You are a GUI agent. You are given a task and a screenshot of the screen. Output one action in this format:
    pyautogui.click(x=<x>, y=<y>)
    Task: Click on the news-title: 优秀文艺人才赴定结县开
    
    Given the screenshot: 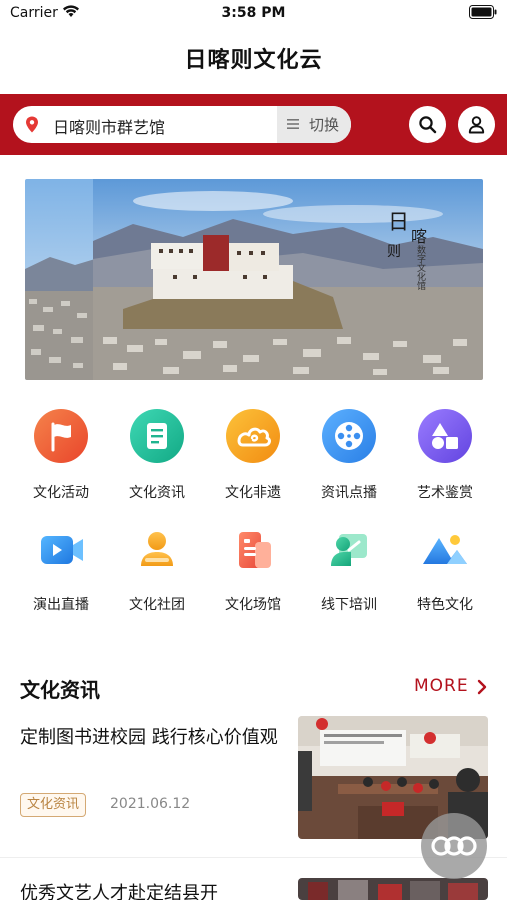 What is the action you would take?
    pyautogui.click(x=119, y=891)
    